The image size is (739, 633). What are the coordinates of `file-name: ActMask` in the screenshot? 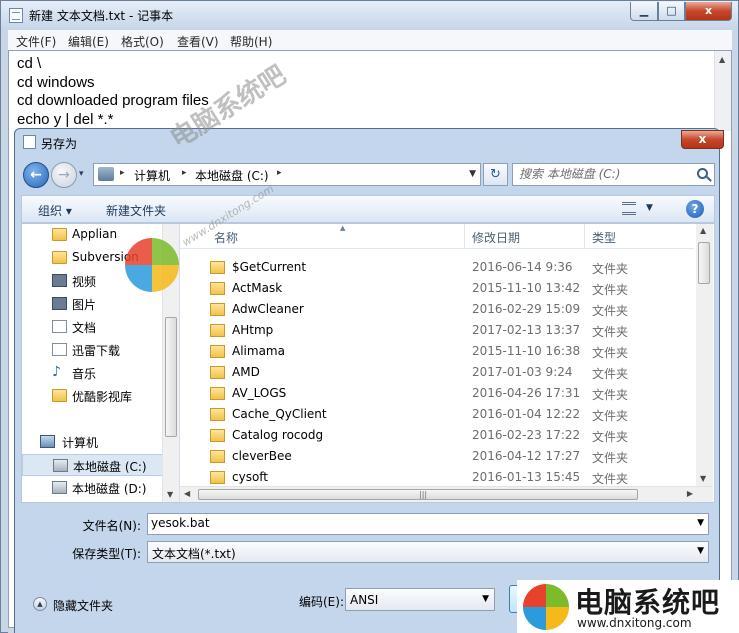 It's located at (257, 288).